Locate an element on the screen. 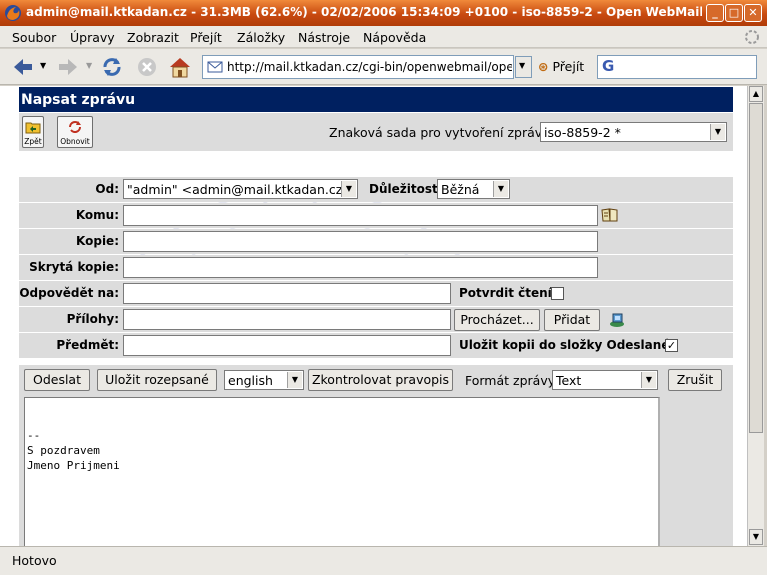 The width and height of the screenshot is (767, 575). status-text: Hotovo is located at coordinates (34, 560).